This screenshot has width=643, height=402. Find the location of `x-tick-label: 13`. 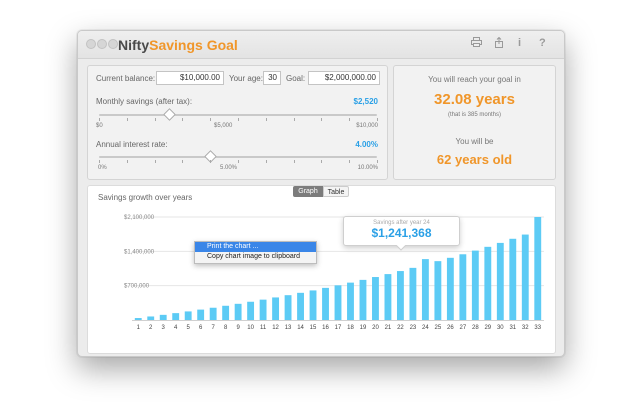

x-tick-label: 13 is located at coordinates (288, 328).